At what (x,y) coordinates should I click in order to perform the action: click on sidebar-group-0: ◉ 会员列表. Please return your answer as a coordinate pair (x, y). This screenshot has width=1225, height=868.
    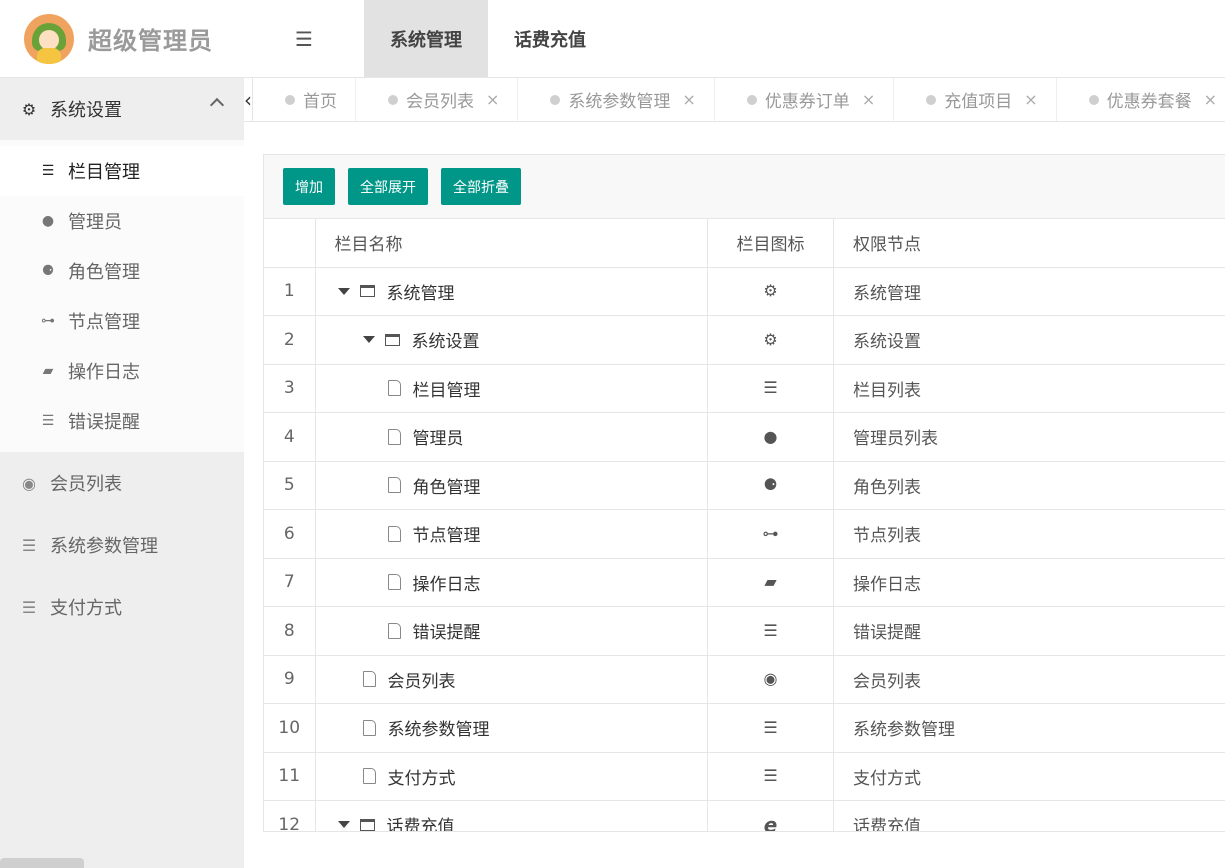
    Looking at the image, I should click on (122, 483).